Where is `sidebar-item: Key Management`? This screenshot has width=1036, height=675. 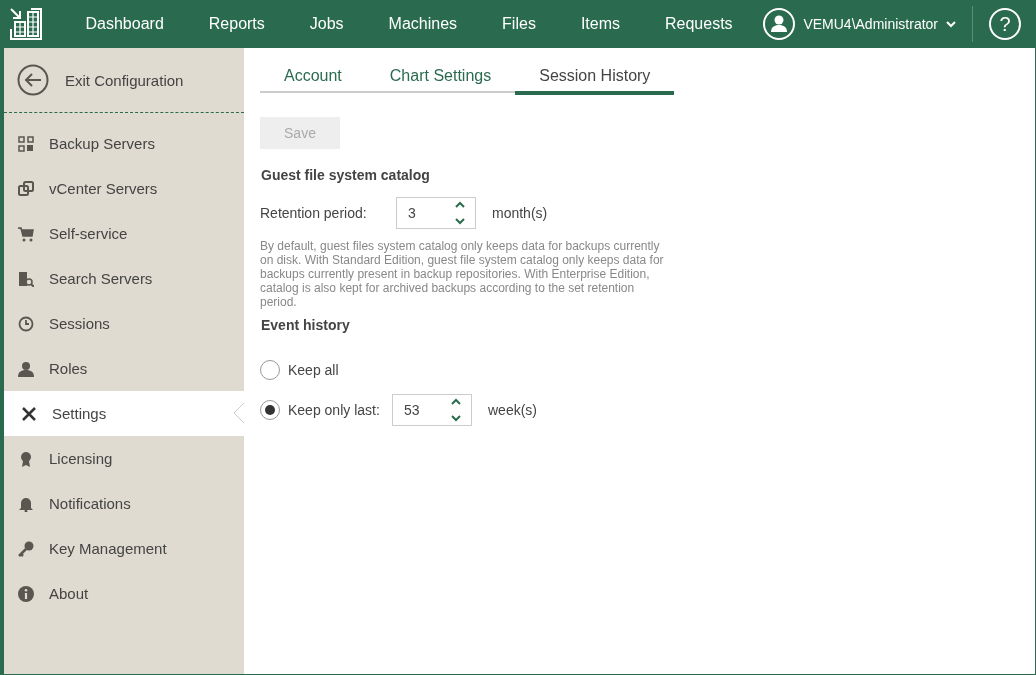 sidebar-item: Key Management is located at coordinates (124, 548).